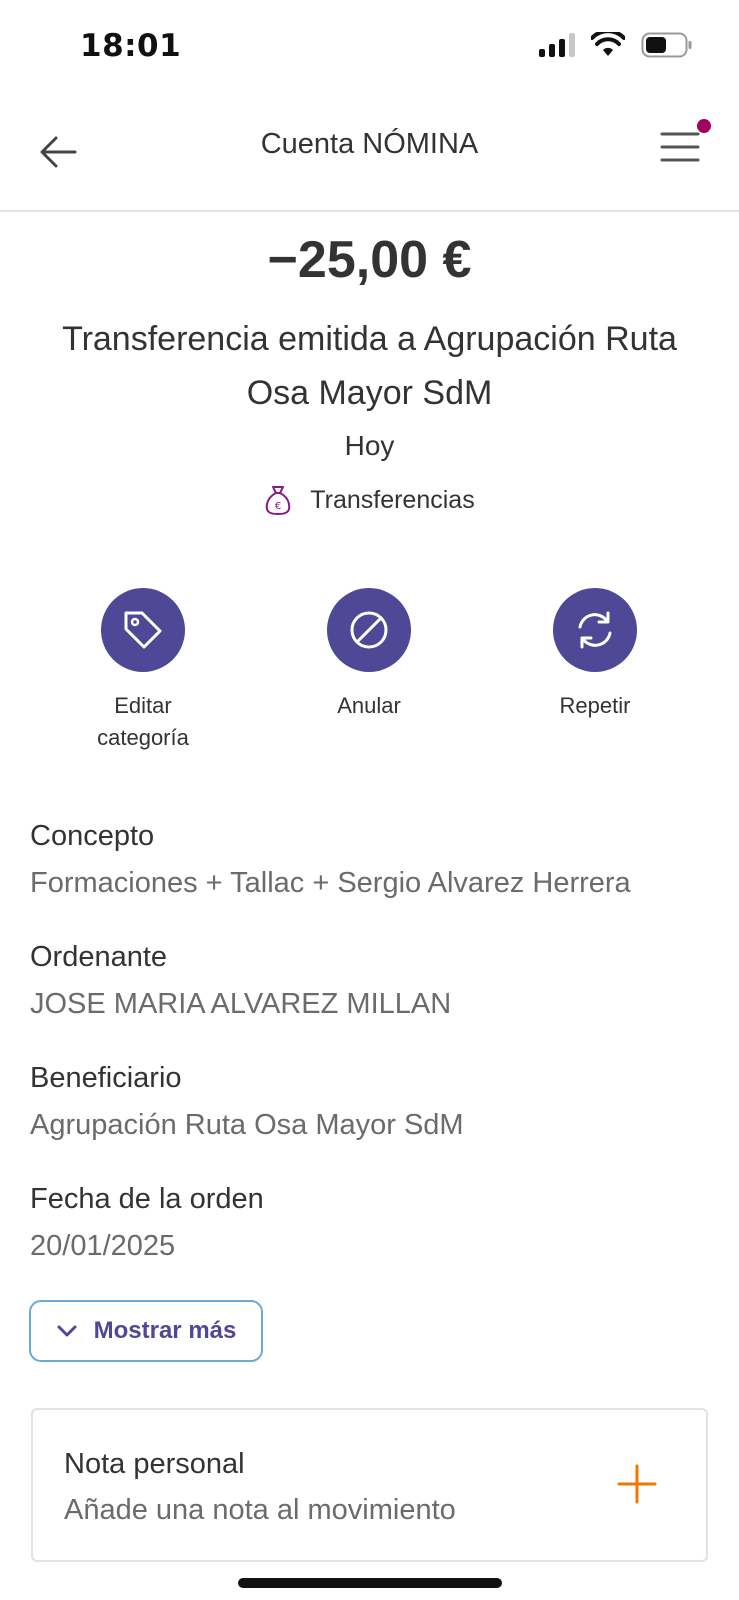  I want to click on battery-icon, so click(666, 45).